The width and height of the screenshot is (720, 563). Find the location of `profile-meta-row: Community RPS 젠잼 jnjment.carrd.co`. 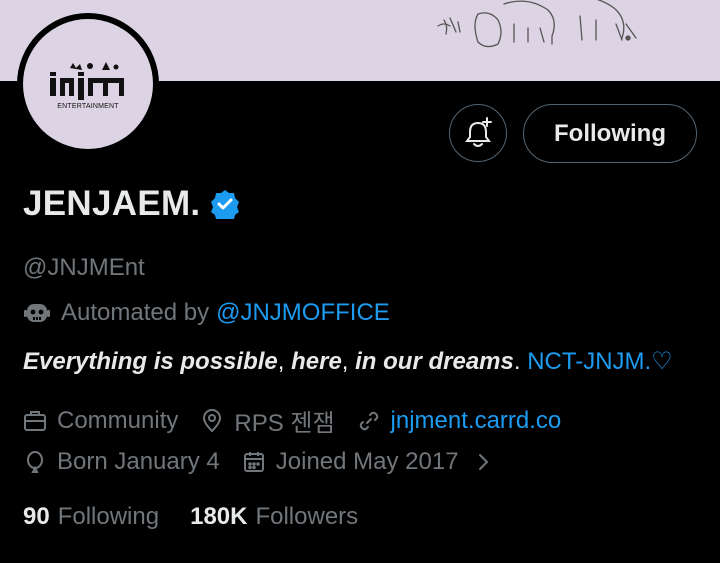

profile-meta-row: Community RPS 젠잼 jnjment.carrd.co is located at coordinates (303, 420).